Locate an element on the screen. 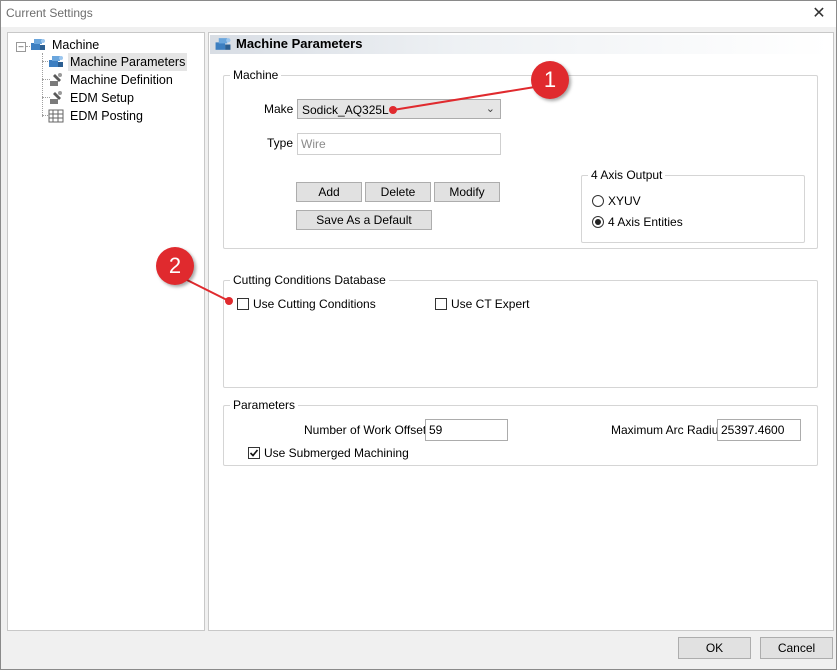 This screenshot has height=670, width=837. callout-badge-1: 1 is located at coordinates (550, 80).